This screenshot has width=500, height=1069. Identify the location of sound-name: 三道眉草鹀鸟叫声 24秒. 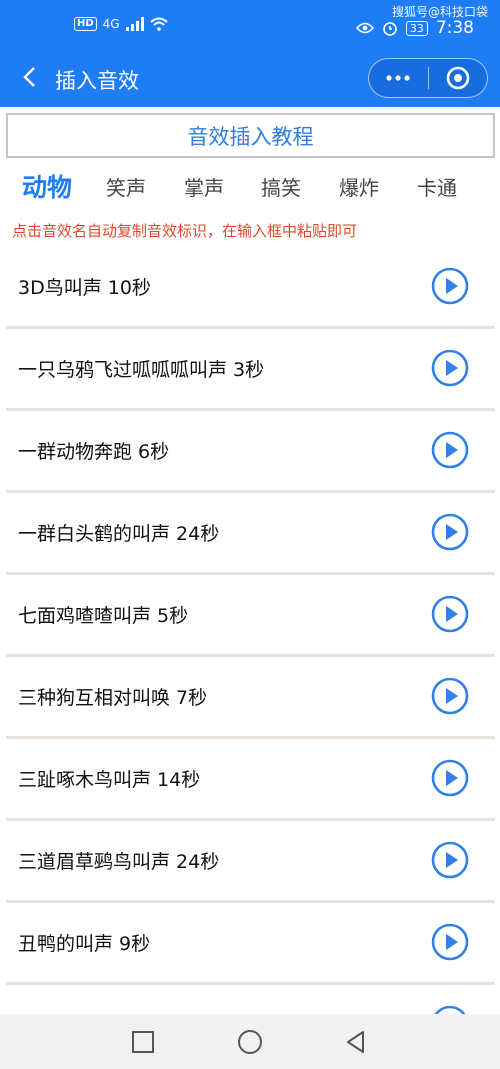
(118, 860).